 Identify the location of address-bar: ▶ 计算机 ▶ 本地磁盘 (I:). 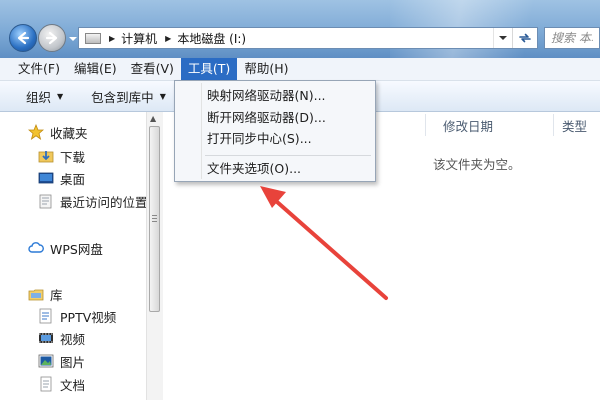
(308, 38).